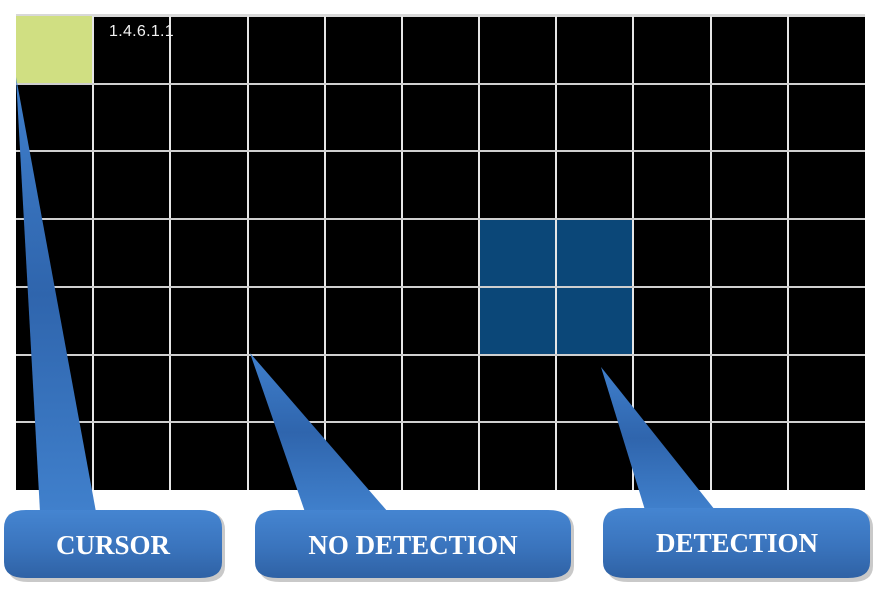 The image size is (877, 608). I want to click on callout-detection-label: DETECTION, so click(737, 543).